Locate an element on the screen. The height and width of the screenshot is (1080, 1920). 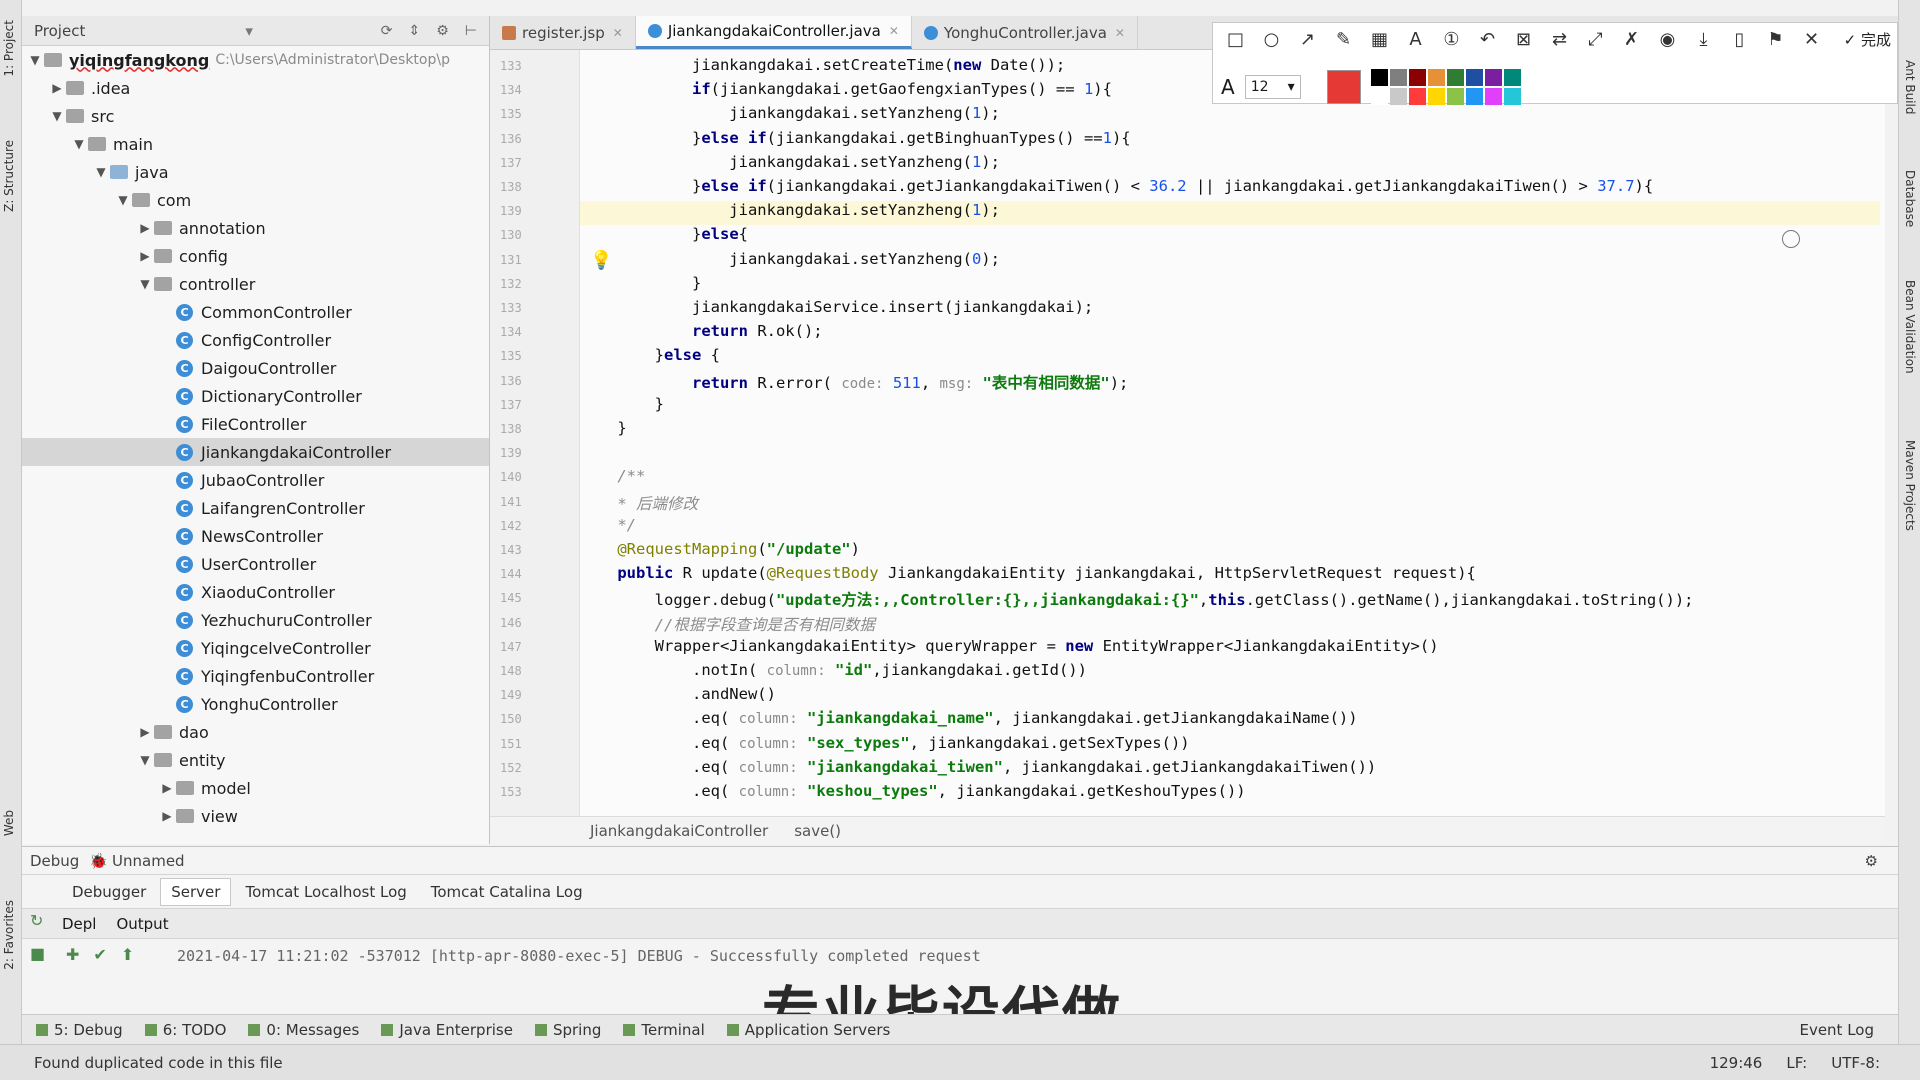
tree-class-item: C JiankangdakaiController is located at coordinates (255, 452).